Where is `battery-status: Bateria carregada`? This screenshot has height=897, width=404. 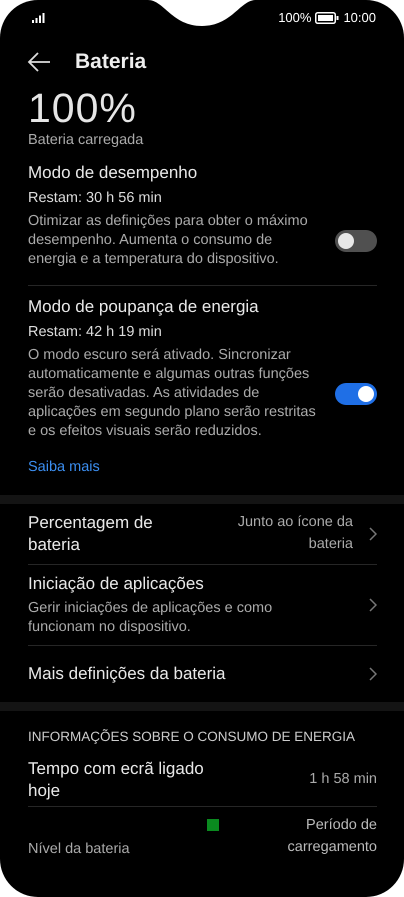
battery-status: Bateria carregada is located at coordinates (85, 140).